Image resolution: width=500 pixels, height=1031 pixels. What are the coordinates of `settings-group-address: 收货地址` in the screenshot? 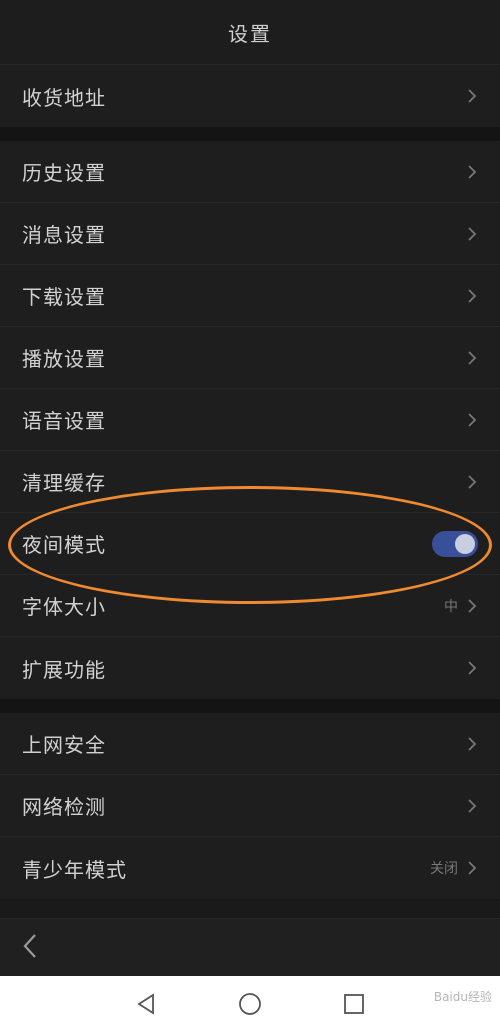 It's located at (250, 96).